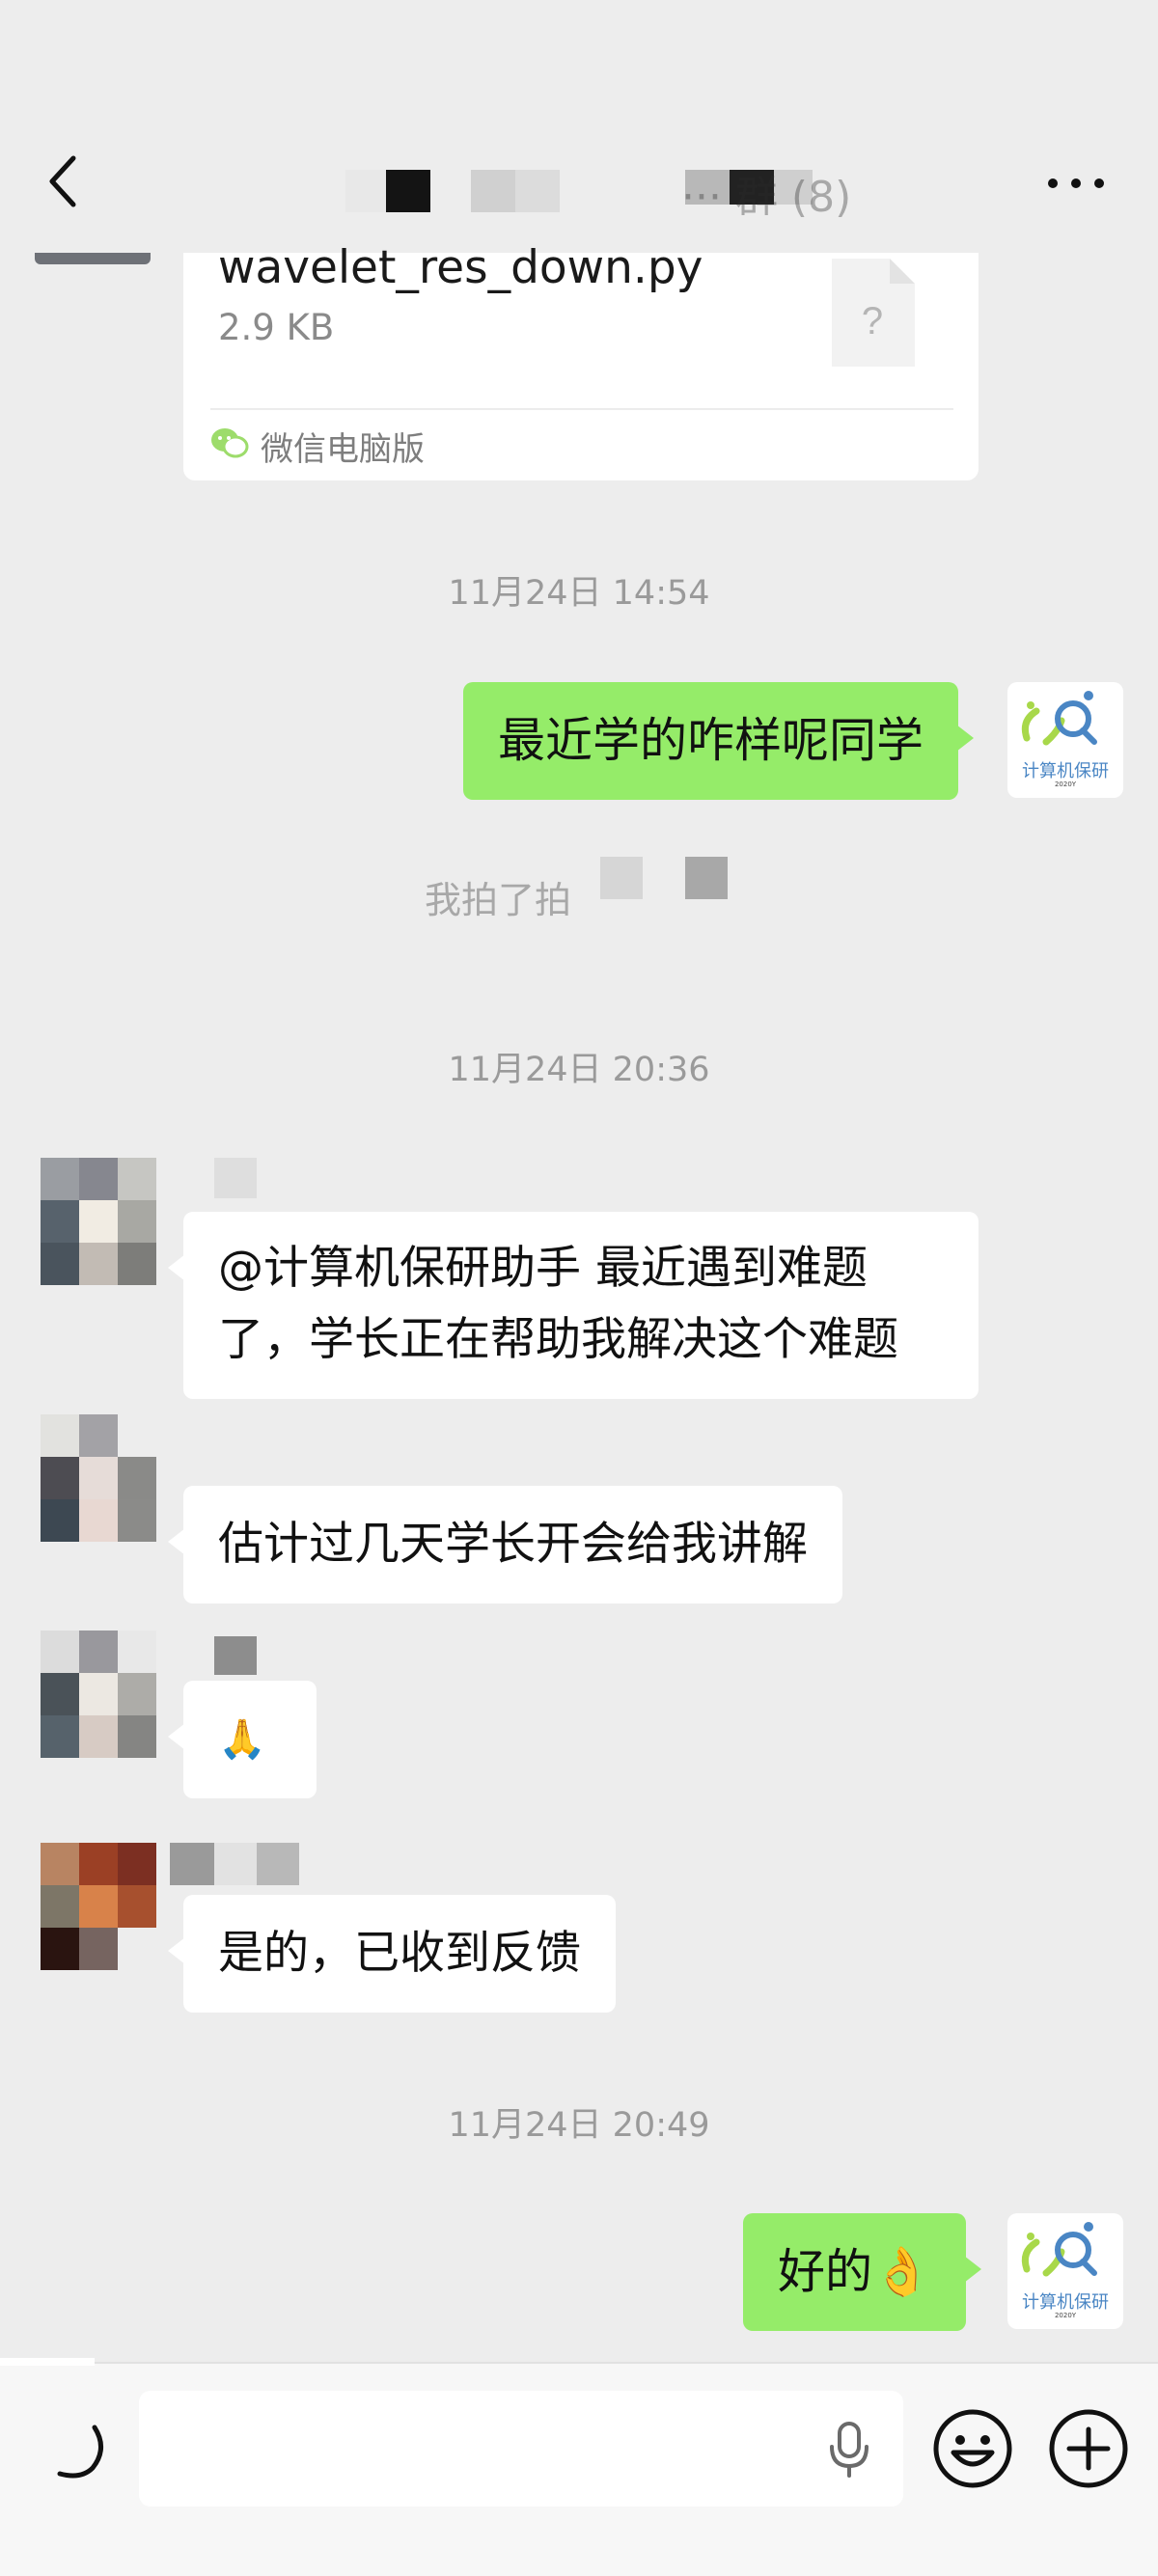 This screenshot has width=1158, height=2576. I want to click on message-text: 最近学的咋样呢同学, so click(711, 740).